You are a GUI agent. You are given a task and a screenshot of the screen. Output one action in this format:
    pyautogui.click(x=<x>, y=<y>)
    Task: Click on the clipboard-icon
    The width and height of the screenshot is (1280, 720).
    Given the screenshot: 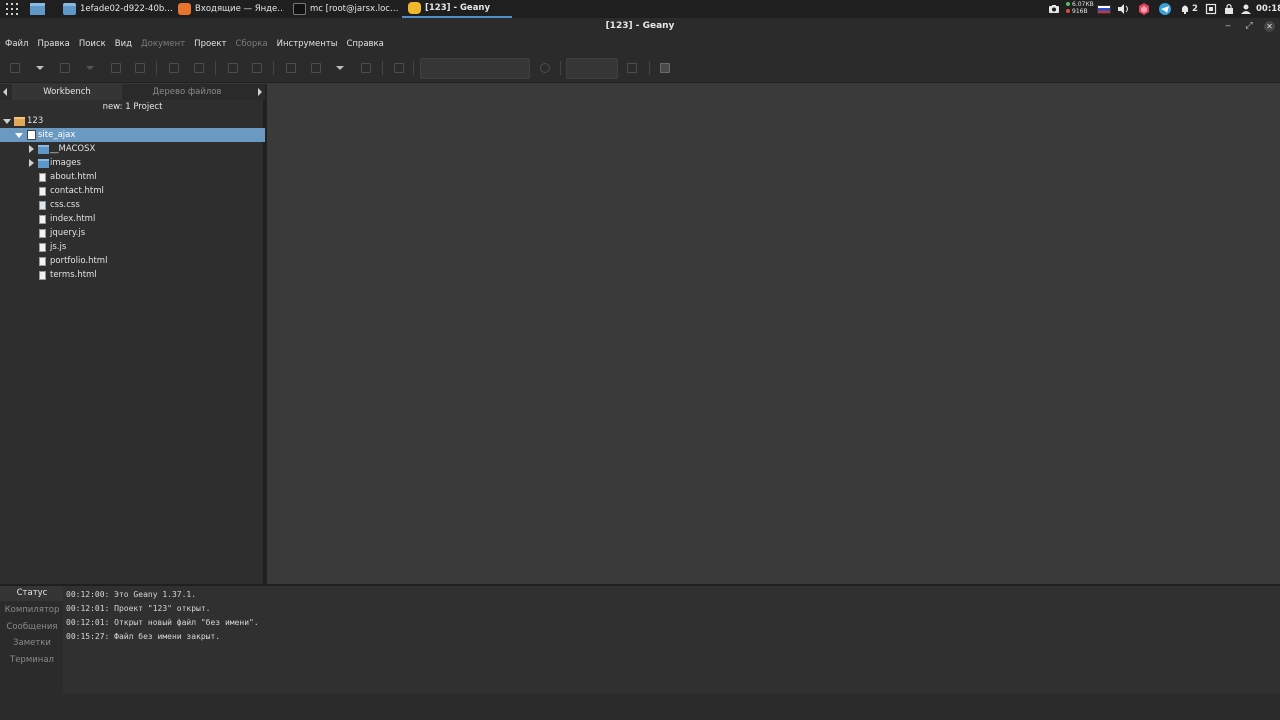 What is the action you would take?
    pyautogui.click(x=1211, y=9)
    